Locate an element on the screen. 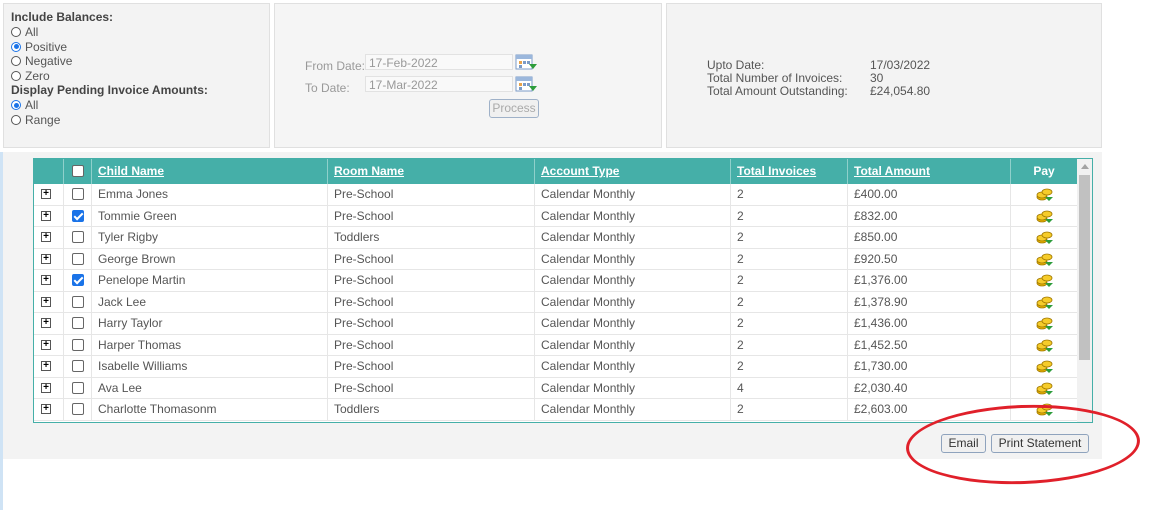  scroll-up-arrow-icon is located at coordinates (1085, 166).